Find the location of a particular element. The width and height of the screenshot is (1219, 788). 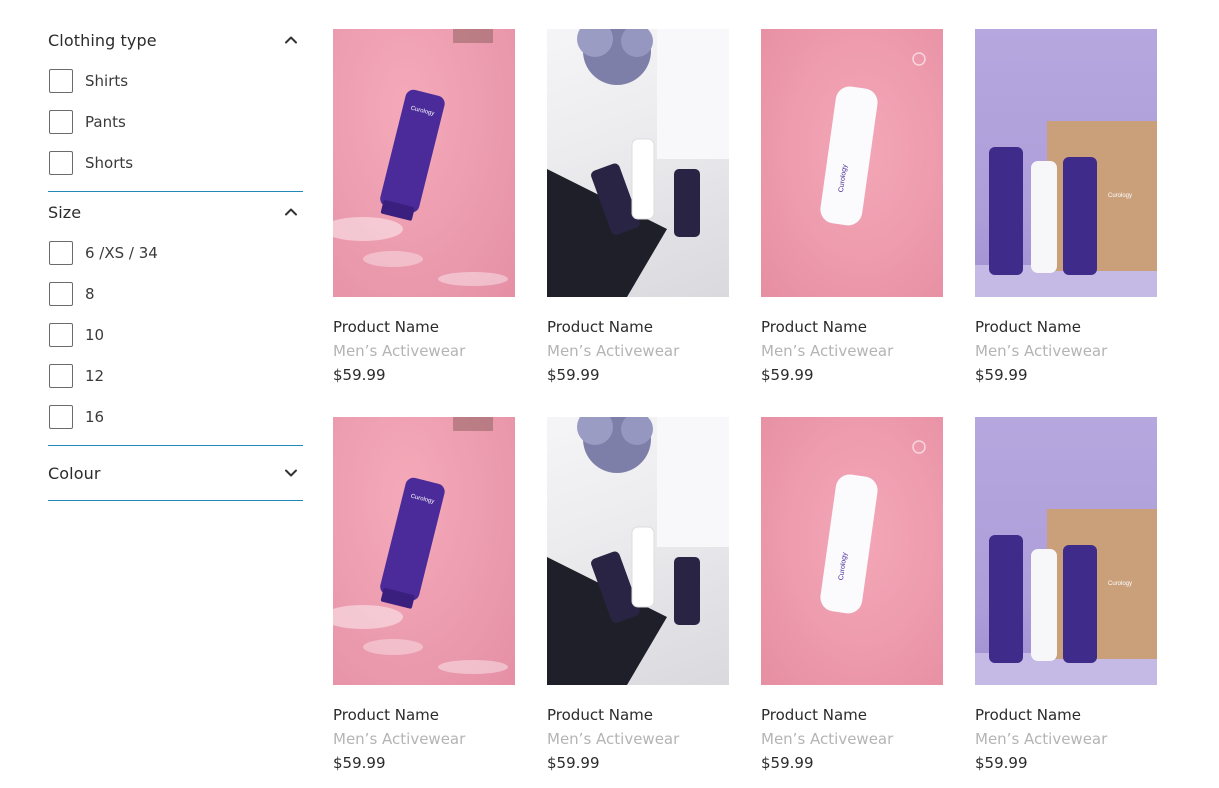

filter-colour: Colour is located at coordinates (175, 473).